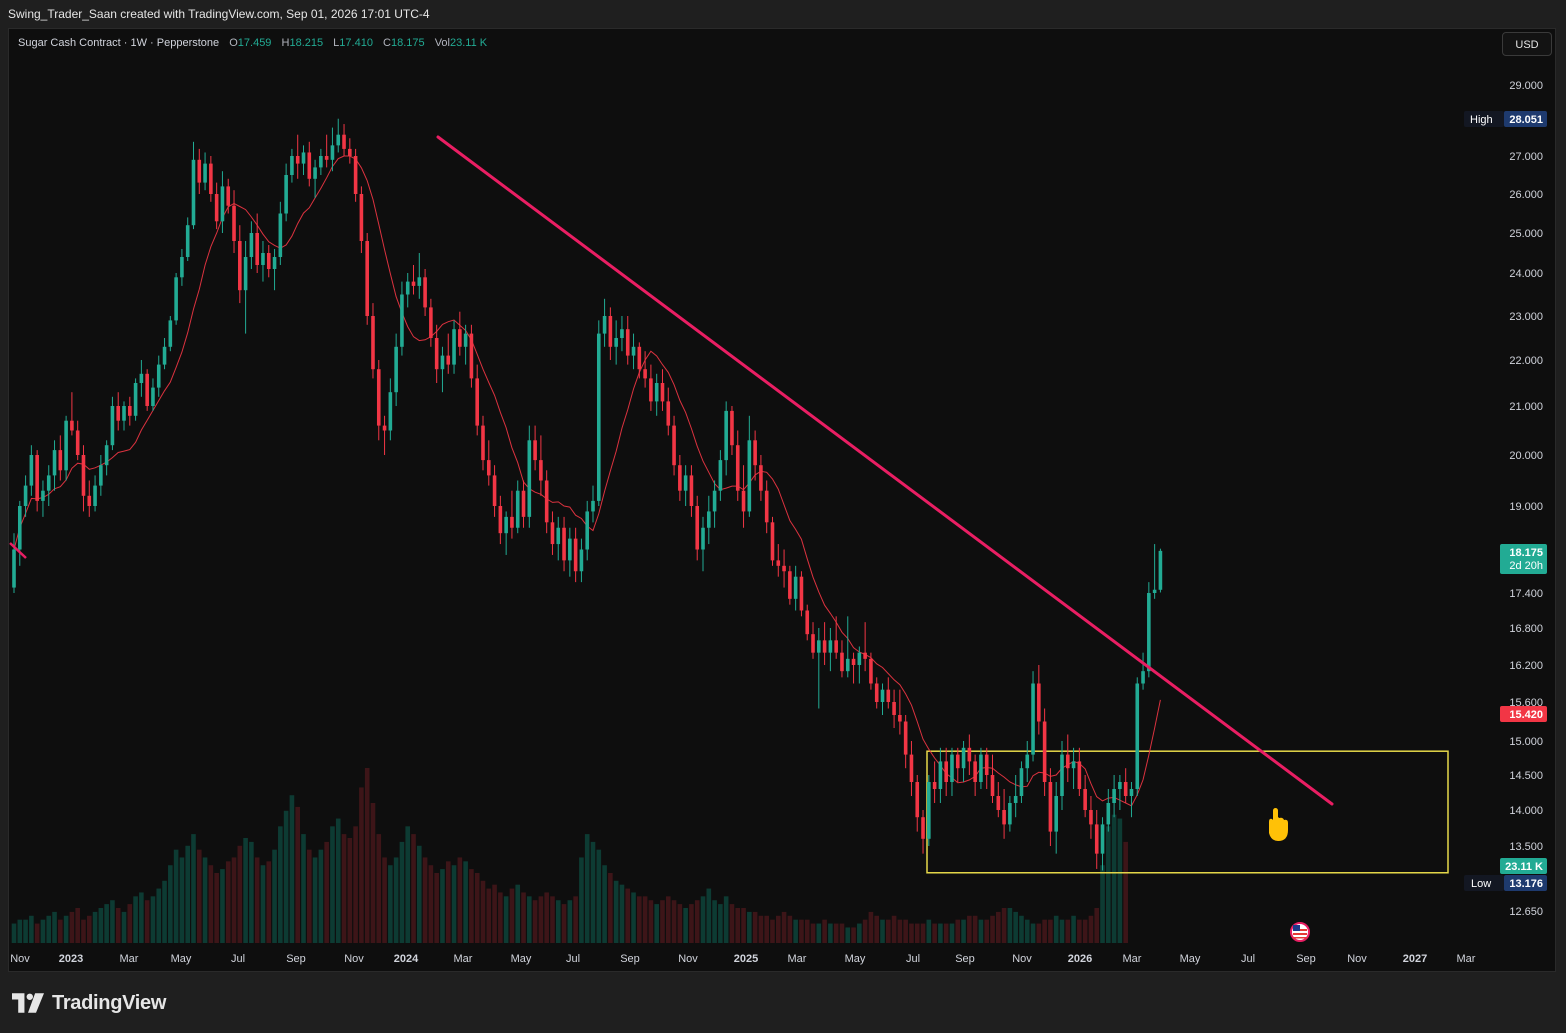 The height and width of the screenshot is (1033, 1566). Describe the element at coordinates (1526, 120) in the screenshot. I see `high-value-label: 28.051` at that location.